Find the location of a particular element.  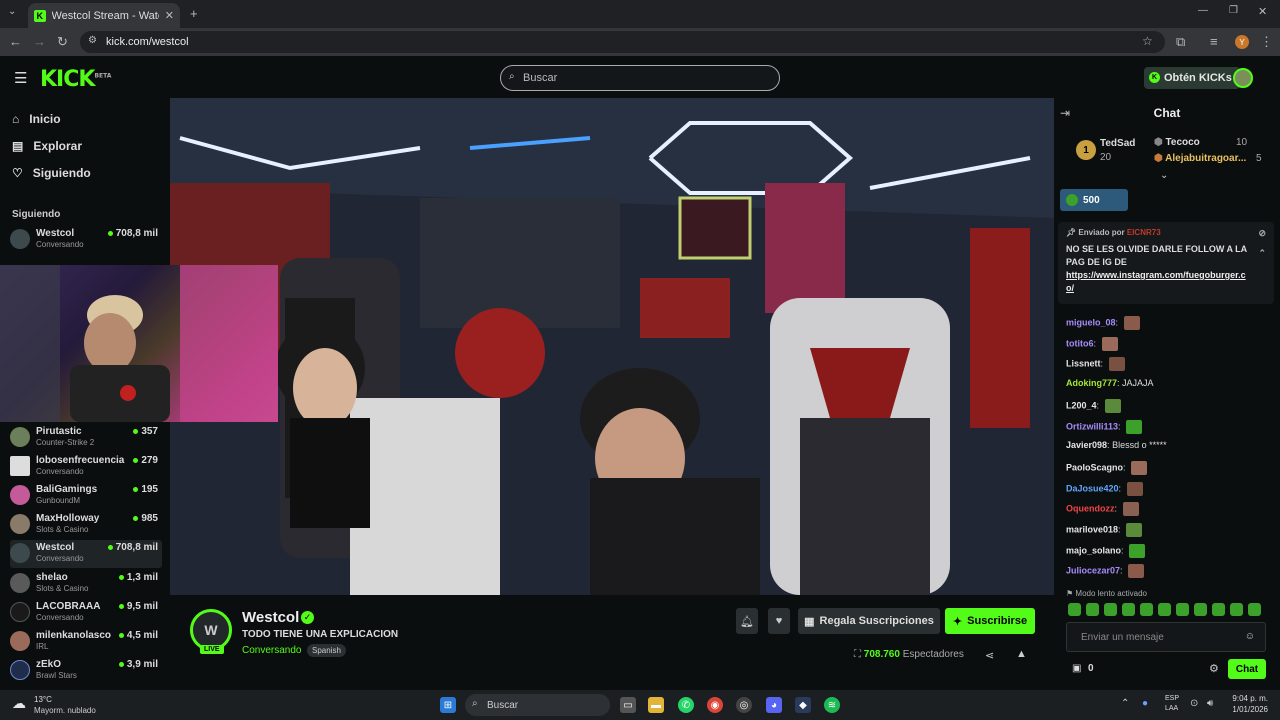

kick-logo: KICKBETA is located at coordinates (75, 79).